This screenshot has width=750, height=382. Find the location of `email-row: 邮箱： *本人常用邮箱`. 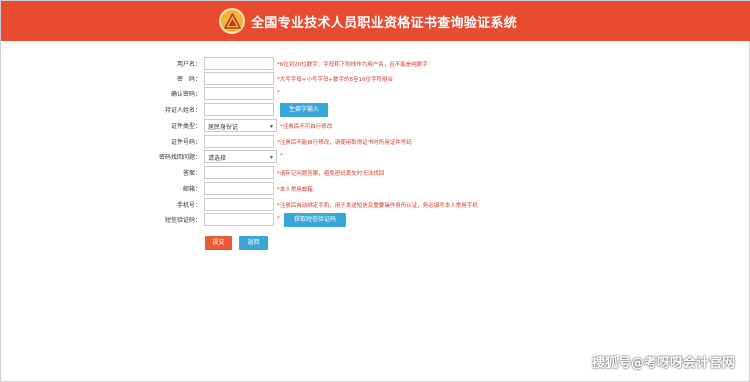

email-row: 邮箱： *本人常用邮箱 is located at coordinates (375, 189).